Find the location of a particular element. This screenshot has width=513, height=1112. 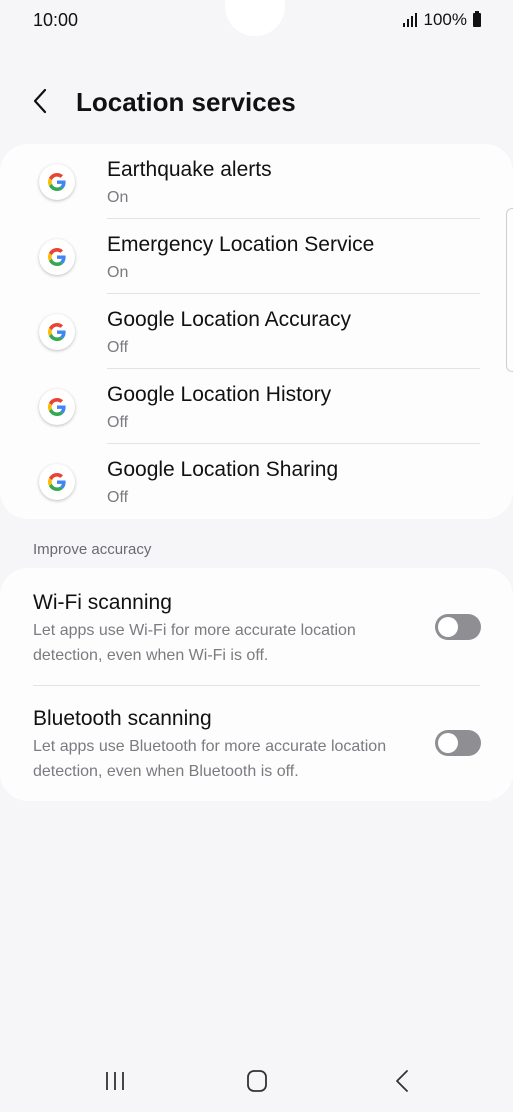

list-item-google-location-accuracy: Google Location Accuracy Off is located at coordinates (256, 331).